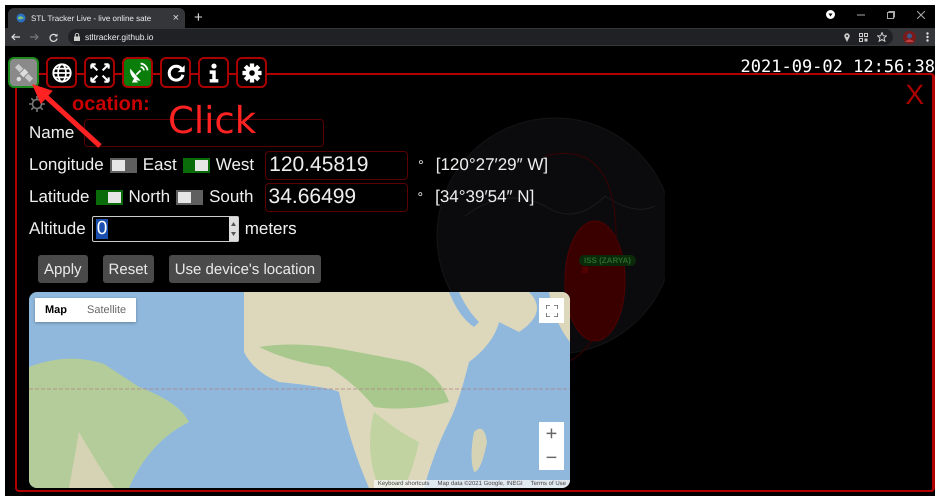  What do you see at coordinates (336, 165) in the screenshot?
I see `coordinate-field: 120.45819` at bounding box center [336, 165].